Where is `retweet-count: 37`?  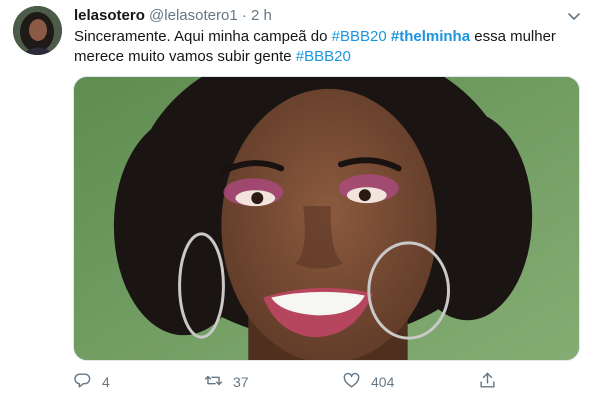
retweet-count: 37 is located at coordinates (241, 382).